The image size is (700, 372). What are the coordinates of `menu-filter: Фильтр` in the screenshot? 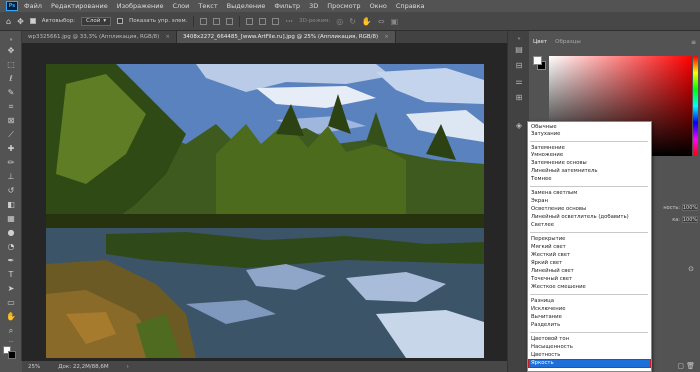 It's located at (287, 6).